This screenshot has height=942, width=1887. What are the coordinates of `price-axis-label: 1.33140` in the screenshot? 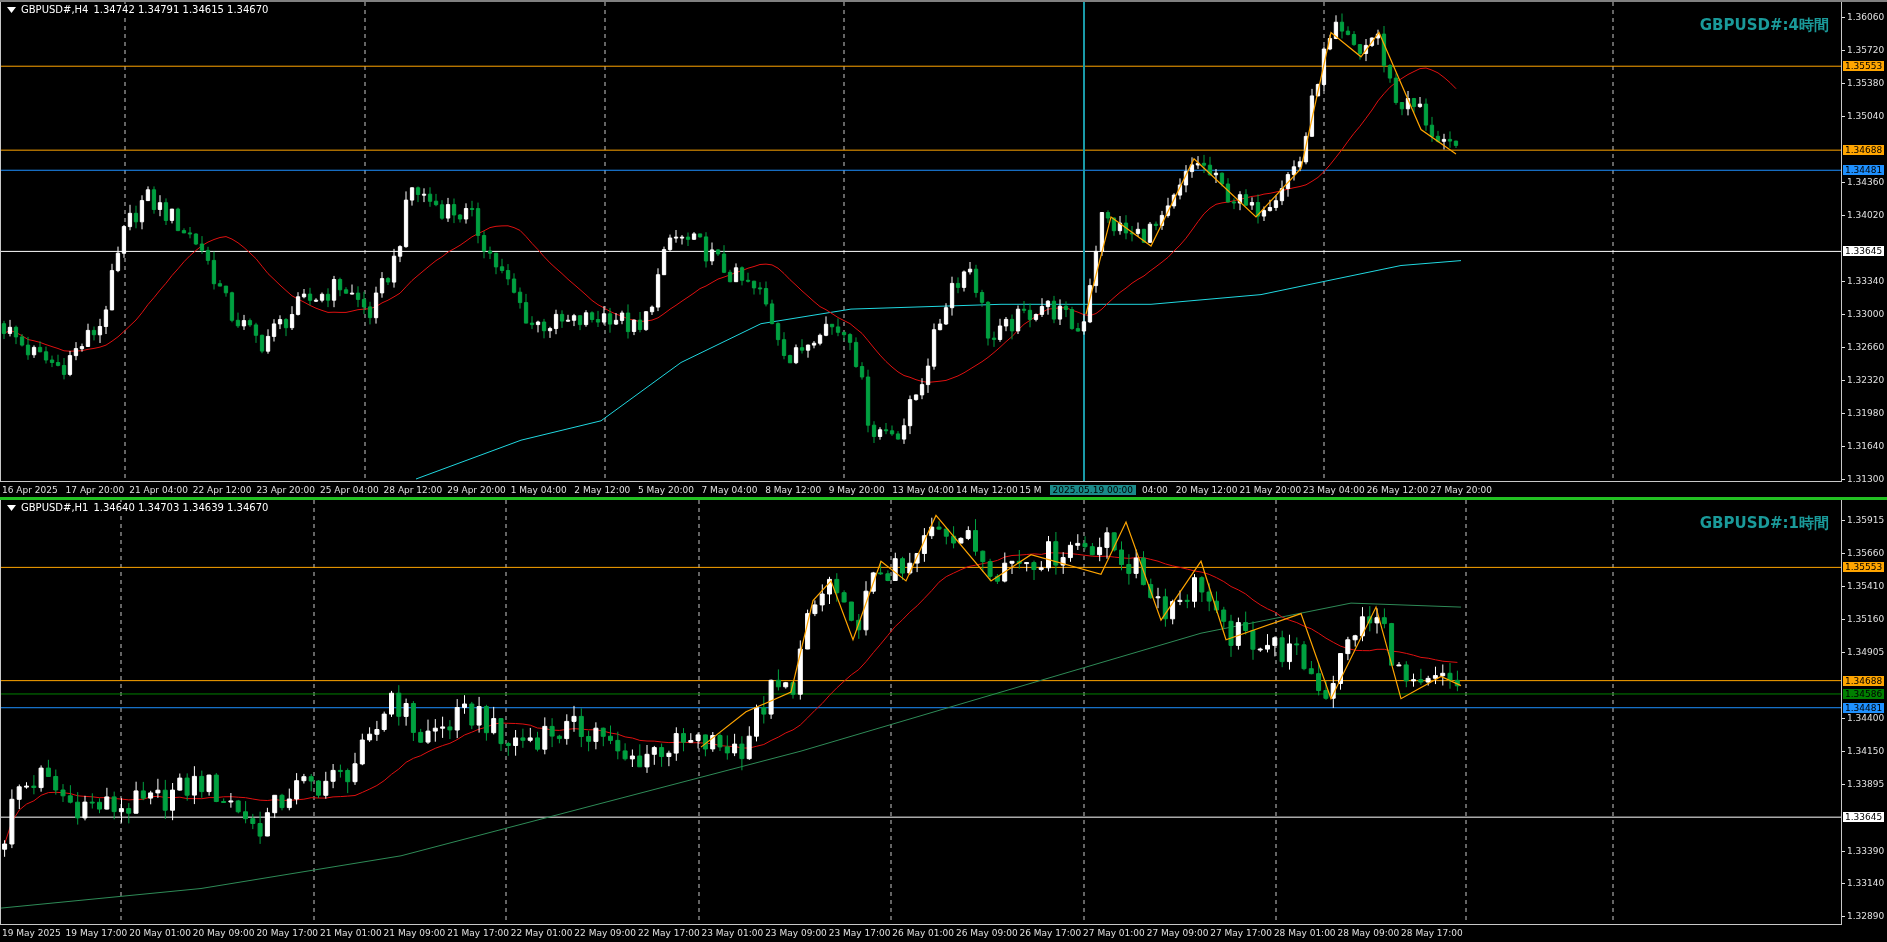 It's located at (1863, 883).